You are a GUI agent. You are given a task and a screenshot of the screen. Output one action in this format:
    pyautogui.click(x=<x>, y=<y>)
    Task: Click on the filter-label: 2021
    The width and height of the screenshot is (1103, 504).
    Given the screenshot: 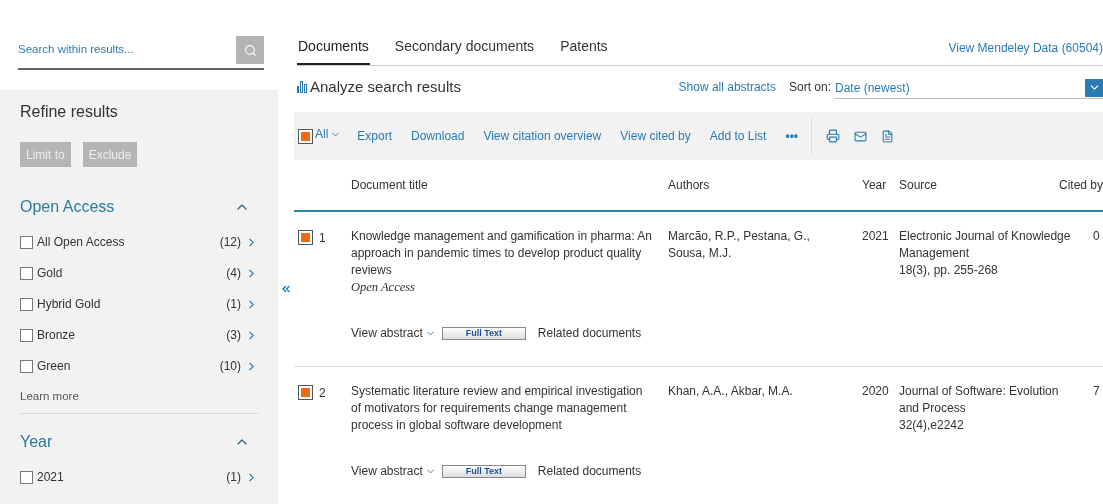 What is the action you would take?
    pyautogui.click(x=132, y=477)
    